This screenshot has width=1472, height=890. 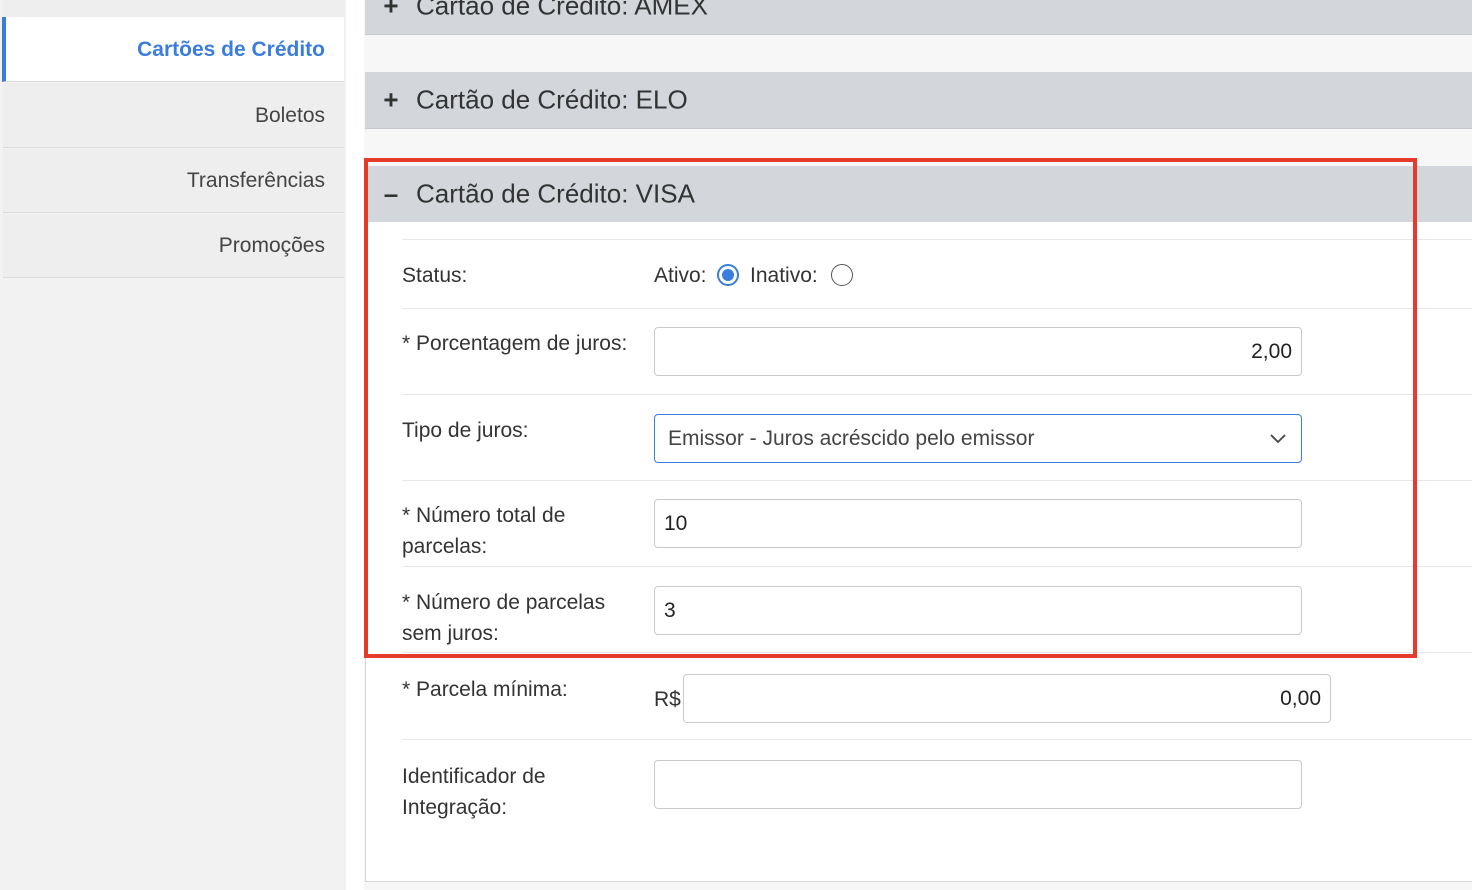 I want to click on sidebar-item-boletos: Boletos, so click(x=173, y=115).